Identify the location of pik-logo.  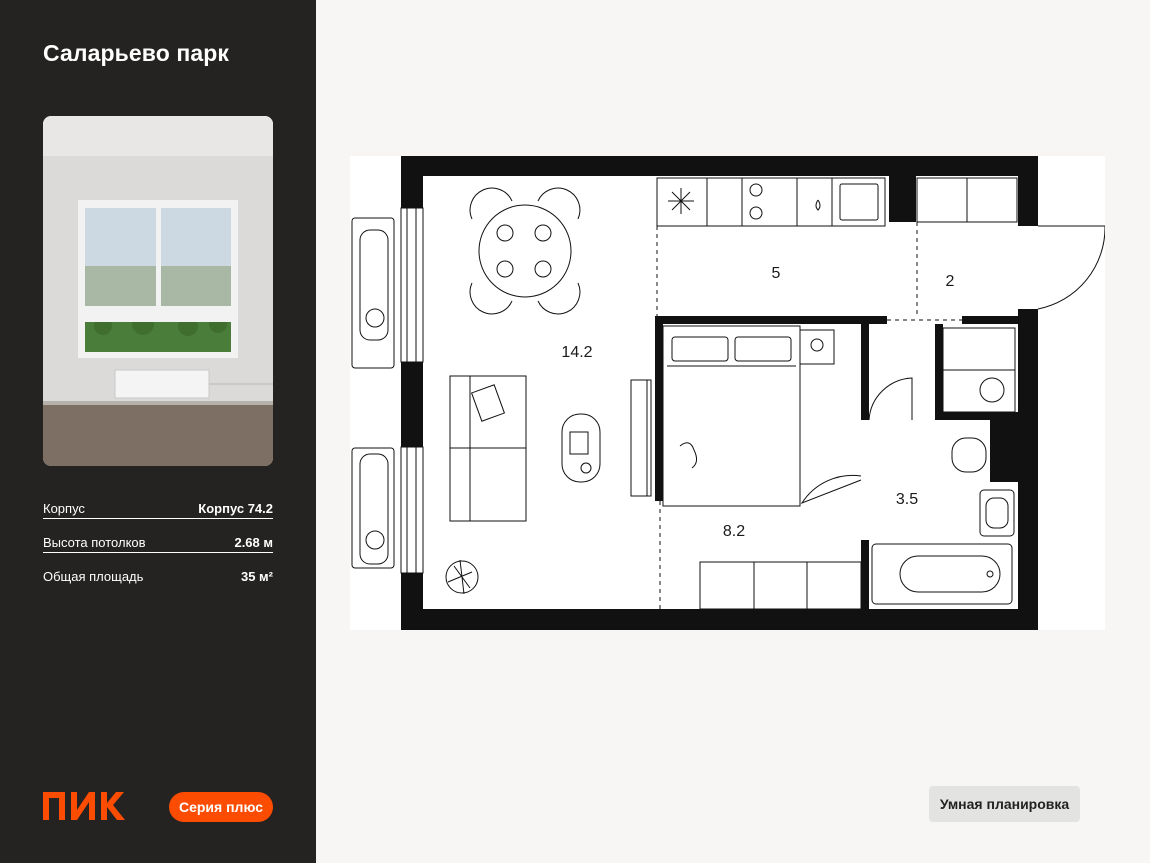
(84, 808).